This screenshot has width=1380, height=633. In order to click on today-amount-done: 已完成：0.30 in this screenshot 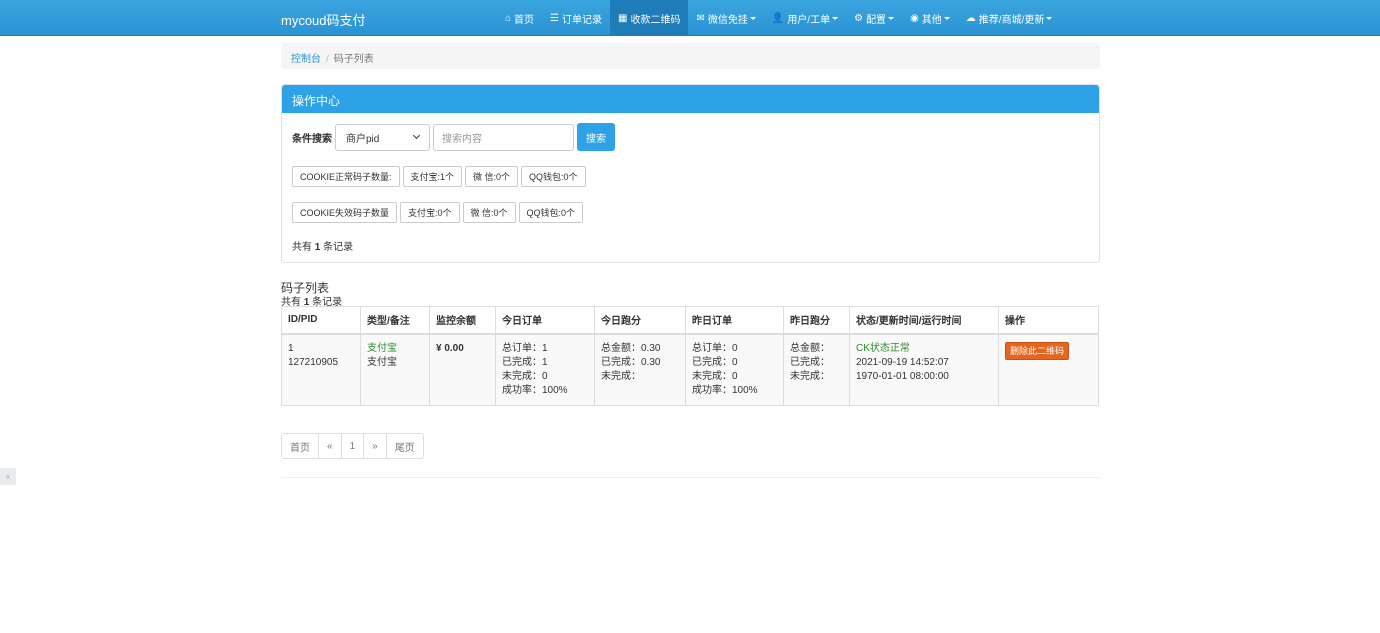, I will do `click(631, 362)`.